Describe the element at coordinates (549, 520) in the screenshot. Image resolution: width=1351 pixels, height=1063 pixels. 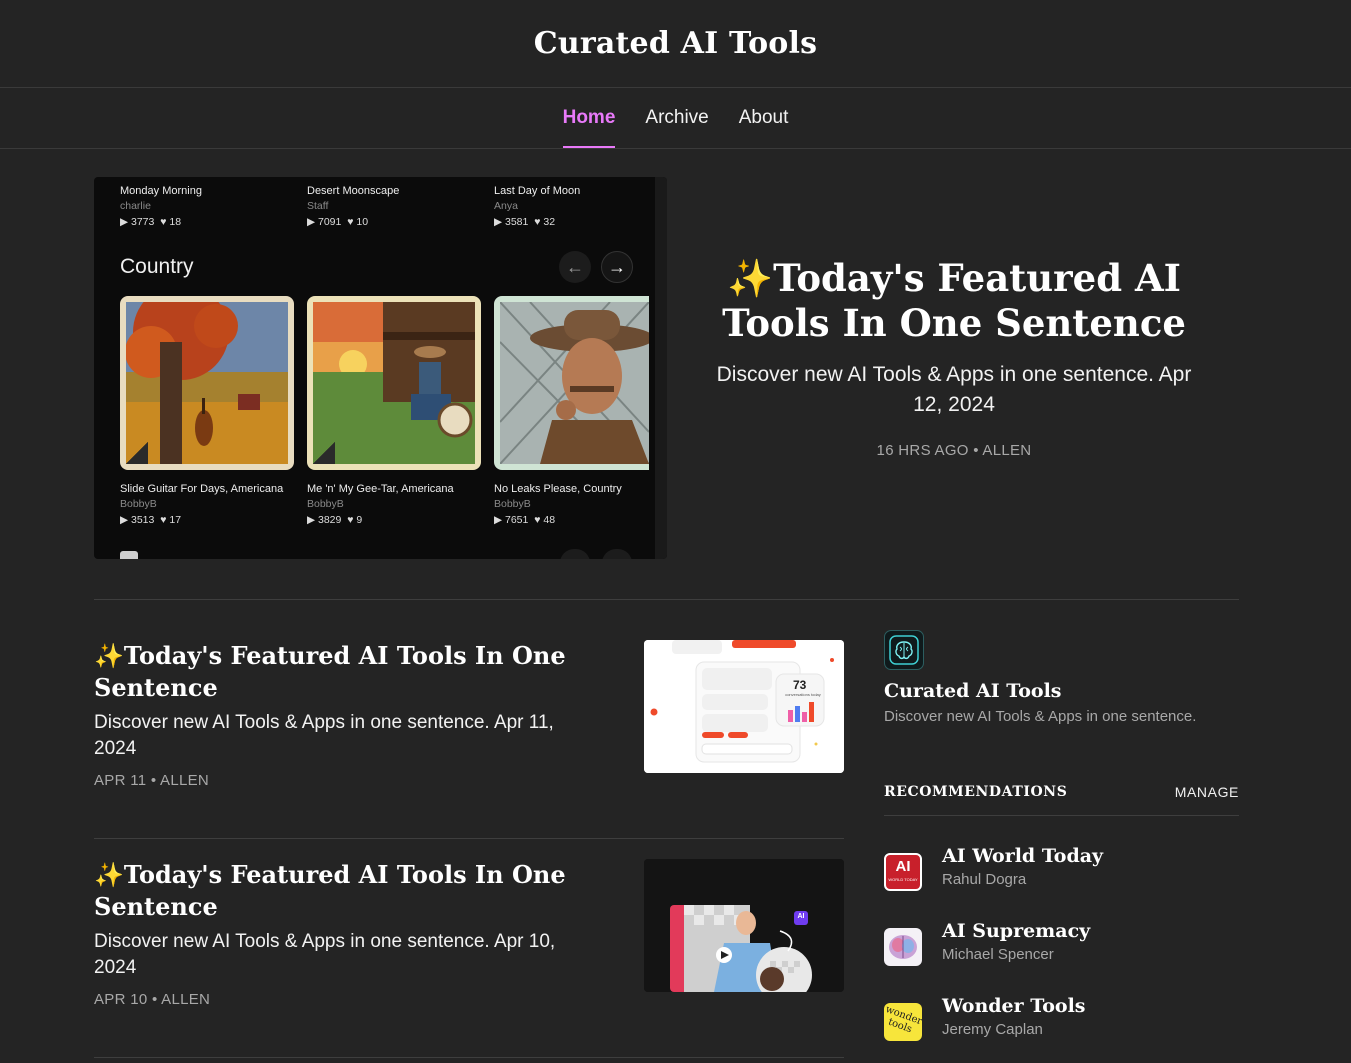
I see `like-count: 48` at that location.